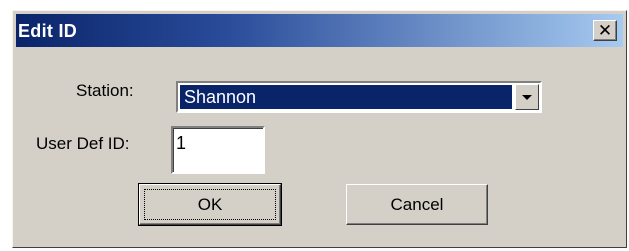  What do you see at coordinates (346, 97) in the screenshot?
I see `station-selected-value: Shannon` at bounding box center [346, 97].